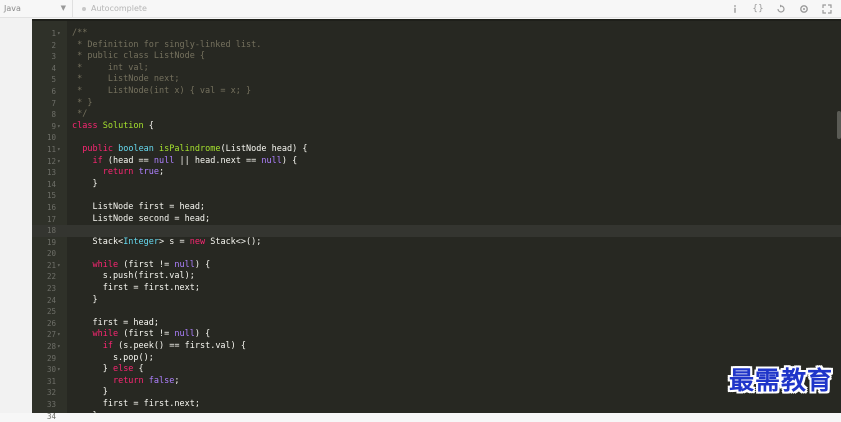  I want to click on code-line: 32 }, so click(436, 393).